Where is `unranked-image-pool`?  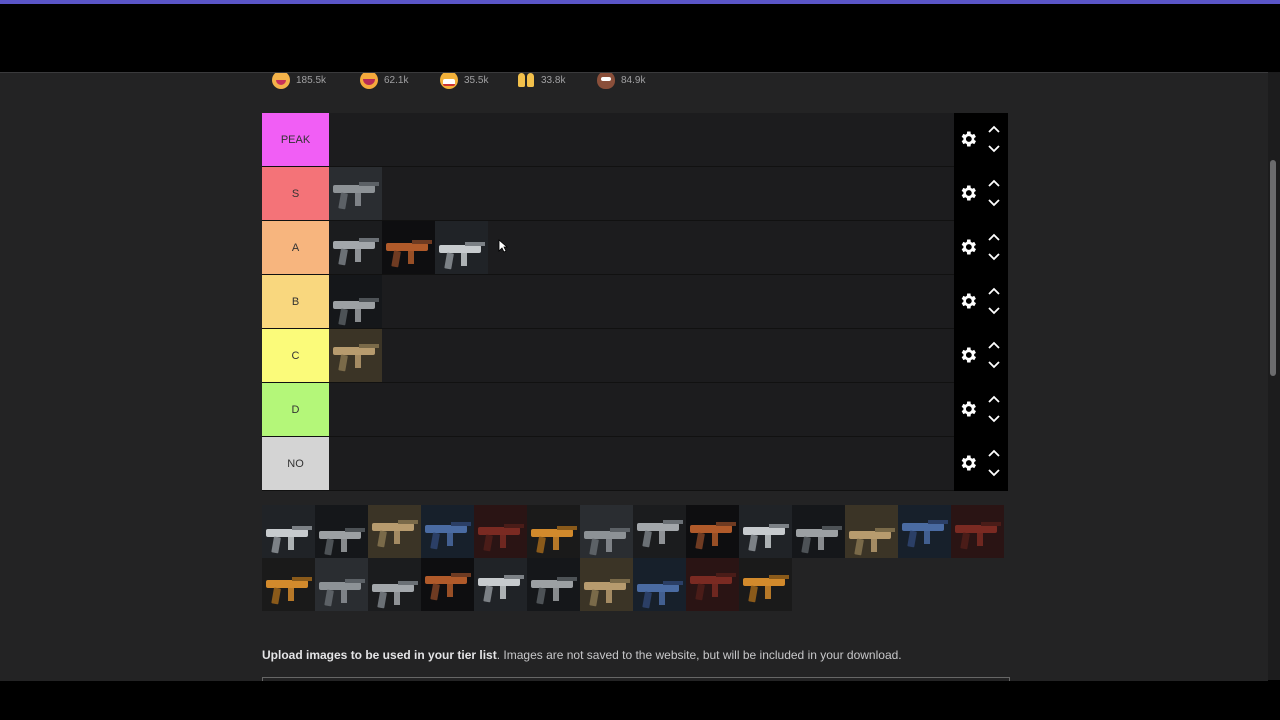
unranked-image-pool is located at coordinates (635, 558).